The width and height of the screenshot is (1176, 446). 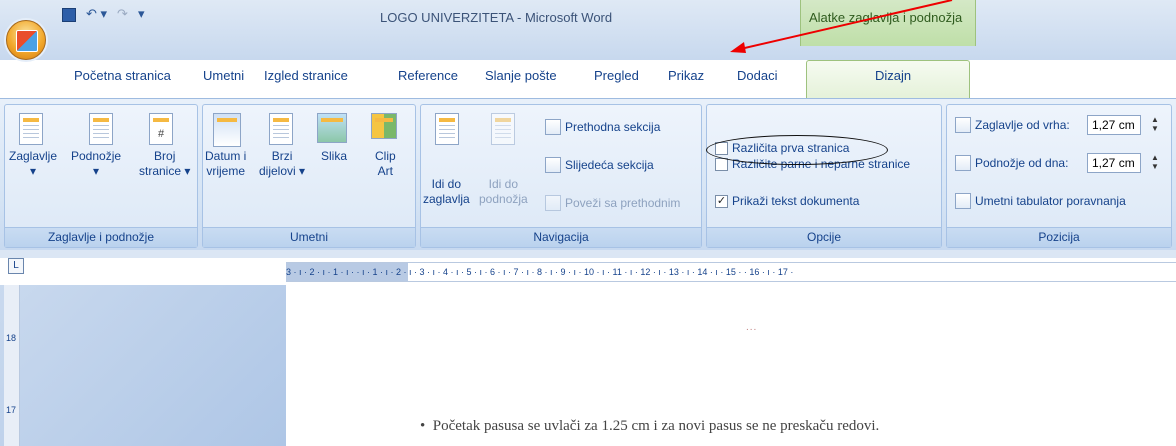 I want to click on footer-from-bottom: Podnožje od dna:, so click(x=1011, y=163).